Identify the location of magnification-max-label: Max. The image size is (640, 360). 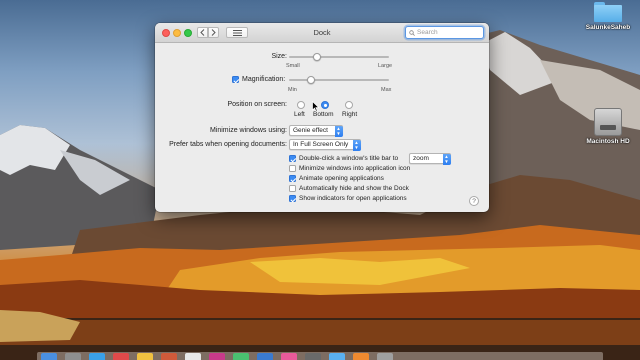
(386, 90).